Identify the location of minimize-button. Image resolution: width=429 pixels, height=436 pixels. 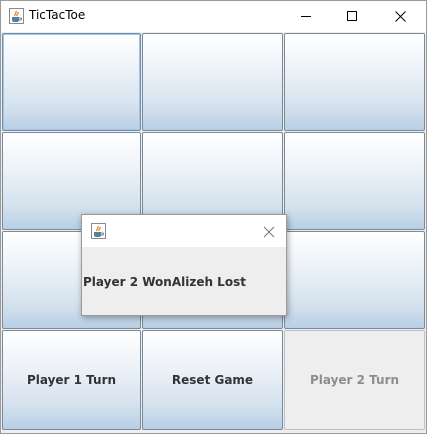
(306, 16).